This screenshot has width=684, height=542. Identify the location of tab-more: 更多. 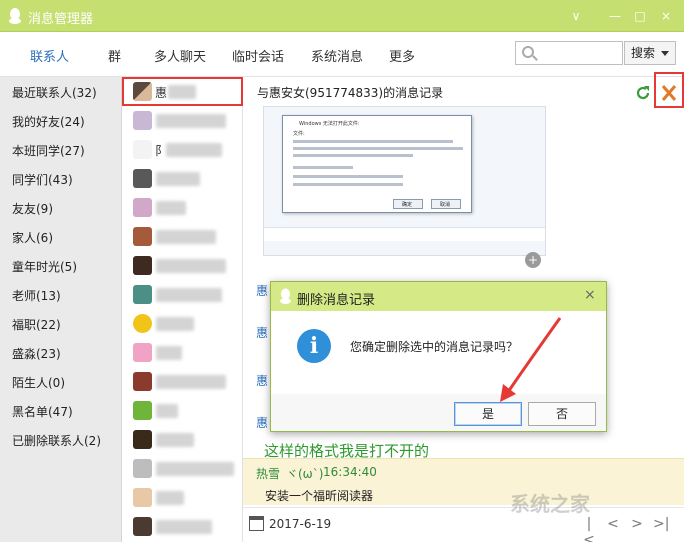
(402, 55).